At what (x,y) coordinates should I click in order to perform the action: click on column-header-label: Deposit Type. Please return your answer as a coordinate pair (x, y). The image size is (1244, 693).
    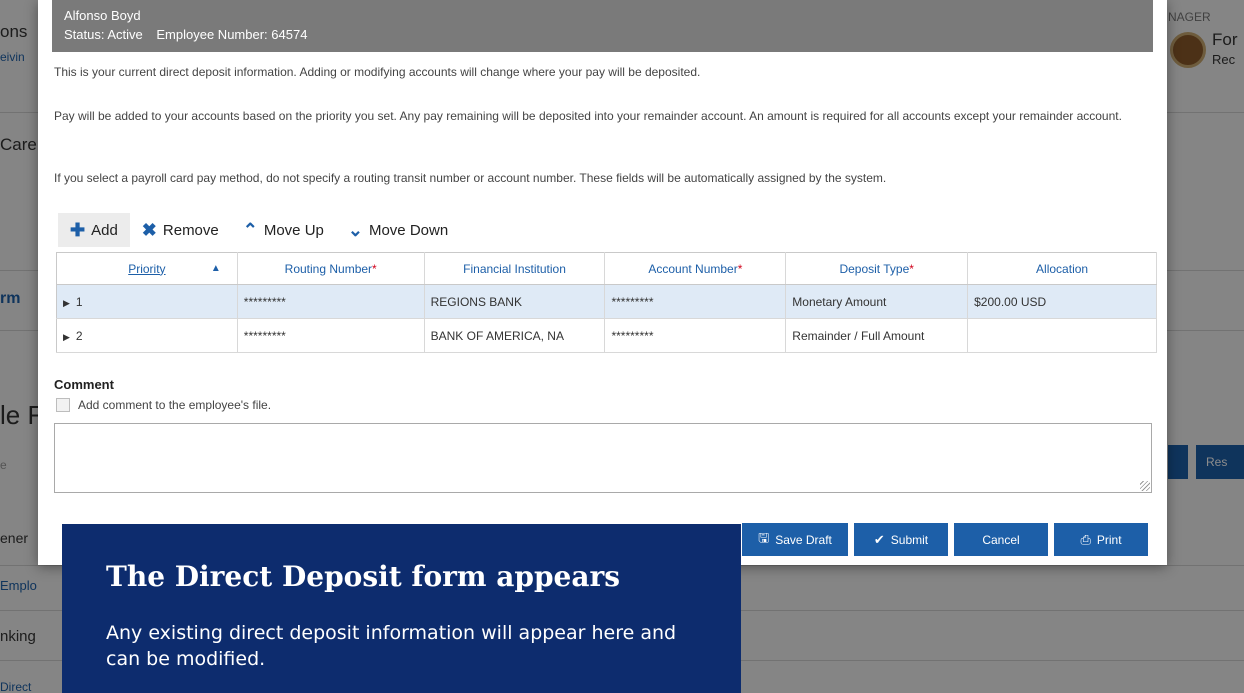
    Looking at the image, I should click on (874, 268).